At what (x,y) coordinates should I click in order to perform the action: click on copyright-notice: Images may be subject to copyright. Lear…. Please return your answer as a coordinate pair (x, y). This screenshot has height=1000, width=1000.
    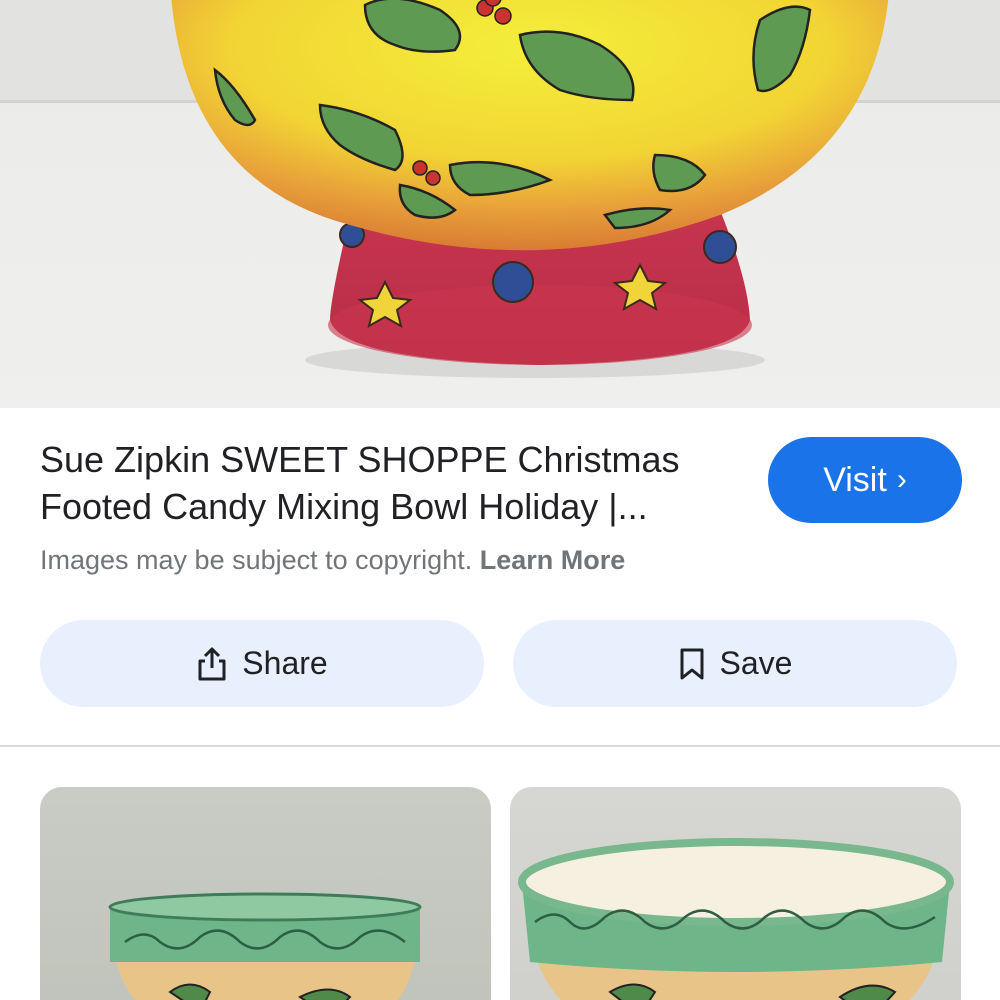
    Looking at the image, I should click on (332, 560).